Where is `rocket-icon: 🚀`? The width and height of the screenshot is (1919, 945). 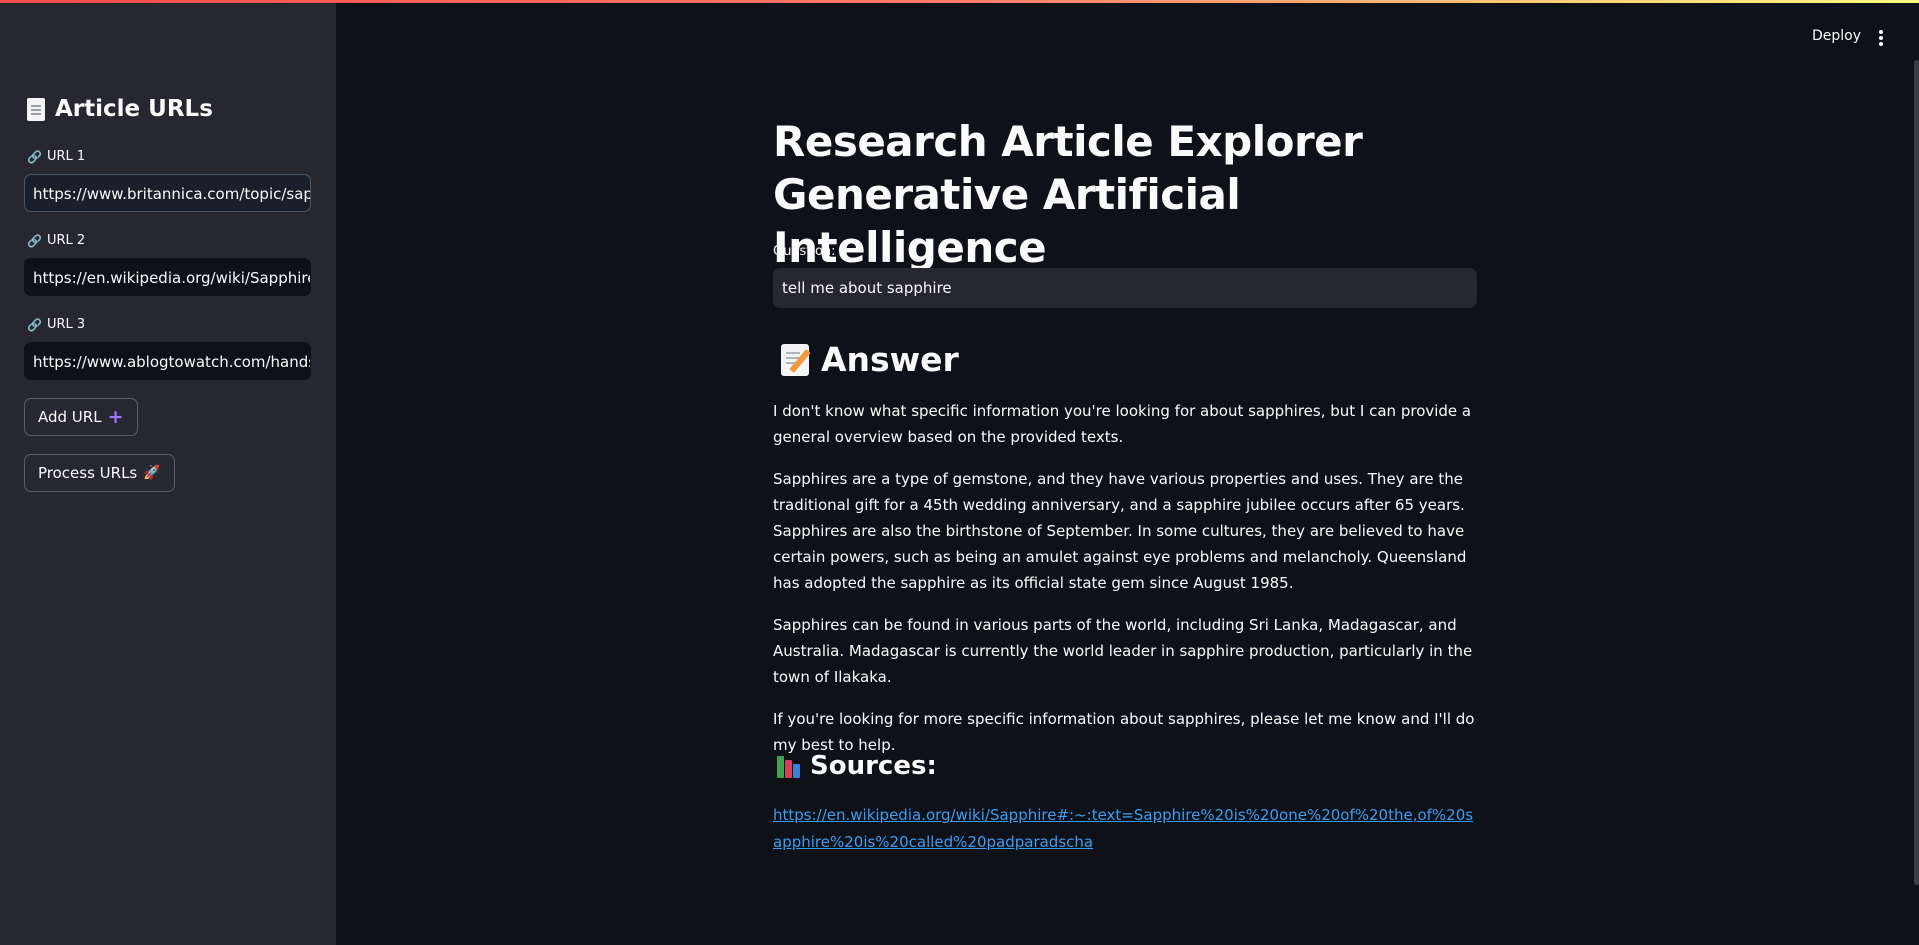 rocket-icon: 🚀 is located at coordinates (152, 473).